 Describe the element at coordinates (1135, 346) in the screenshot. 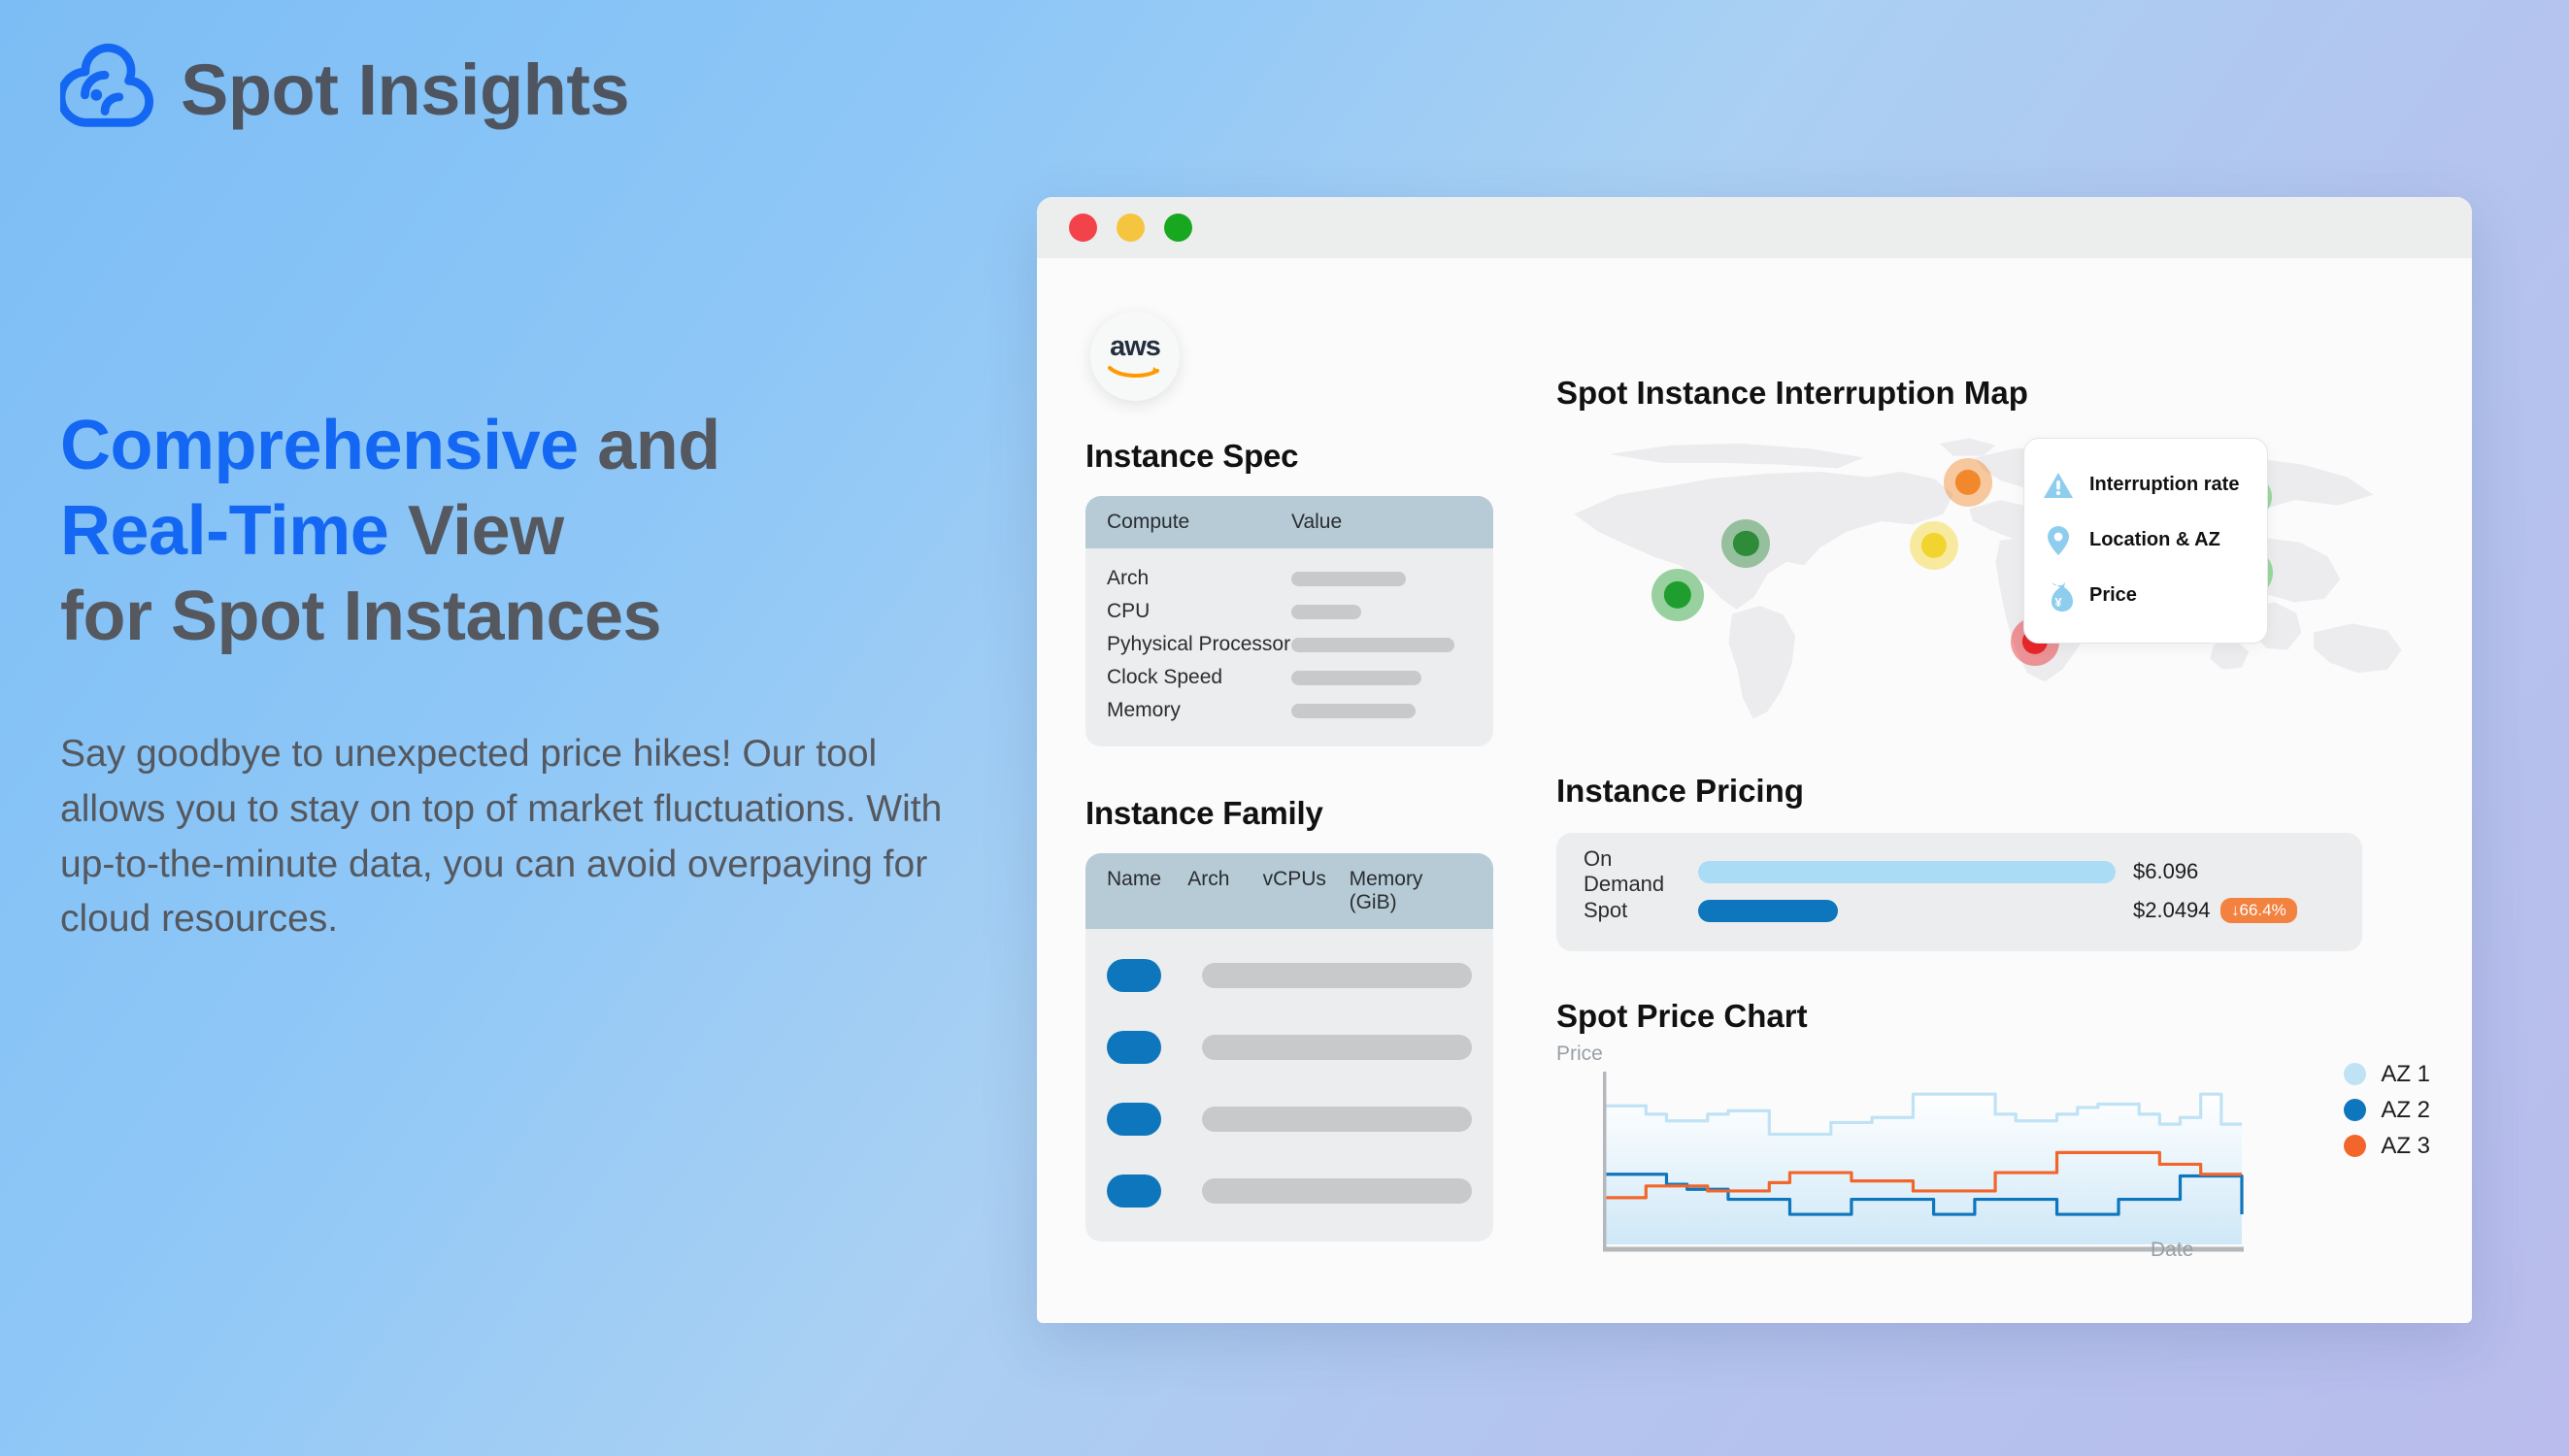

I see `aws-wordmark: aws` at that location.